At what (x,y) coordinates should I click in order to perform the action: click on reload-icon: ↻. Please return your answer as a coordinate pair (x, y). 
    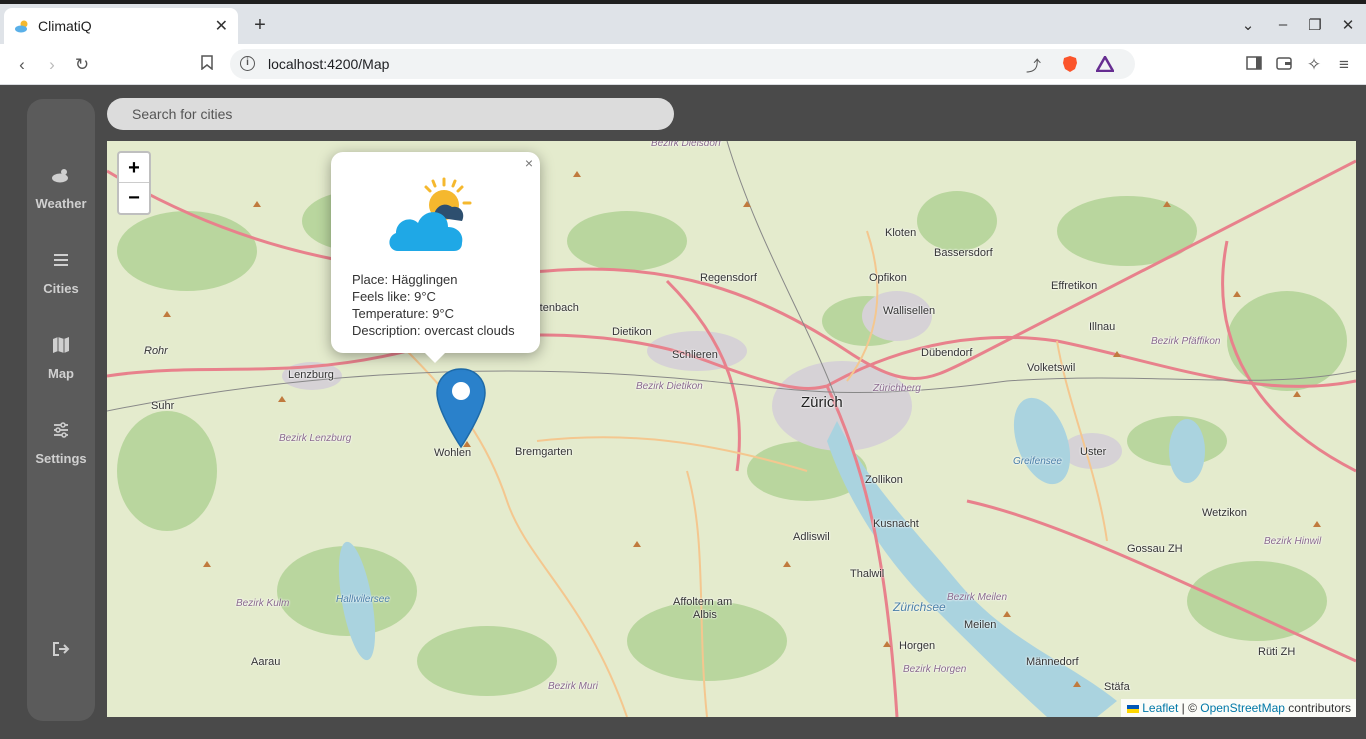
    Looking at the image, I should click on (82, 65).